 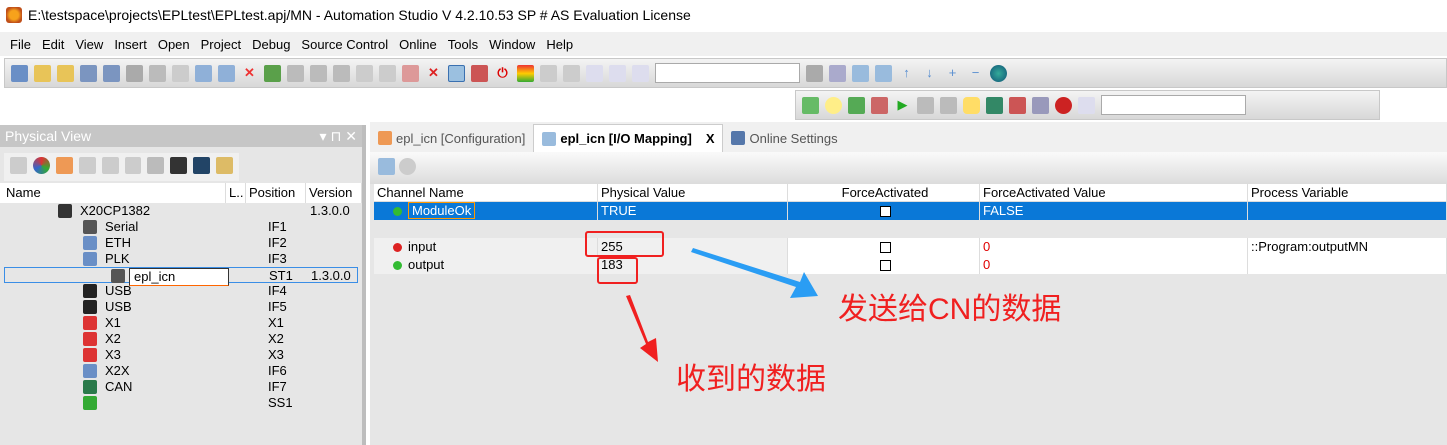 I want to click on arrow-received, so click(x=642, y=328).